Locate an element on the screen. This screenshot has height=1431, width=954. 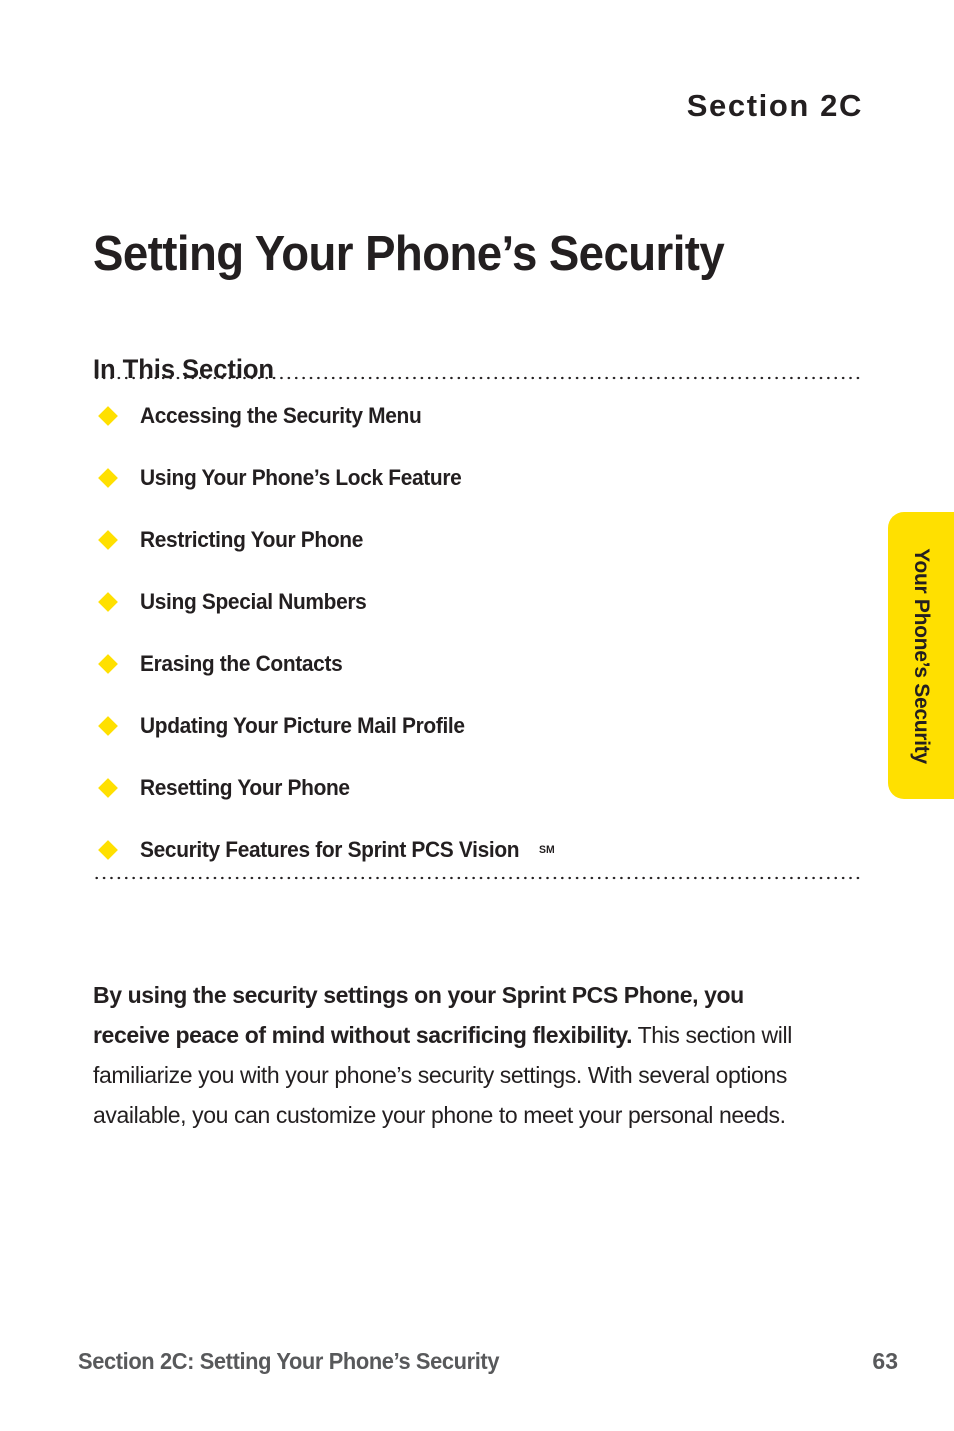
side-tab-label: Your Phone’s Security is located at coordinates (921, 655).